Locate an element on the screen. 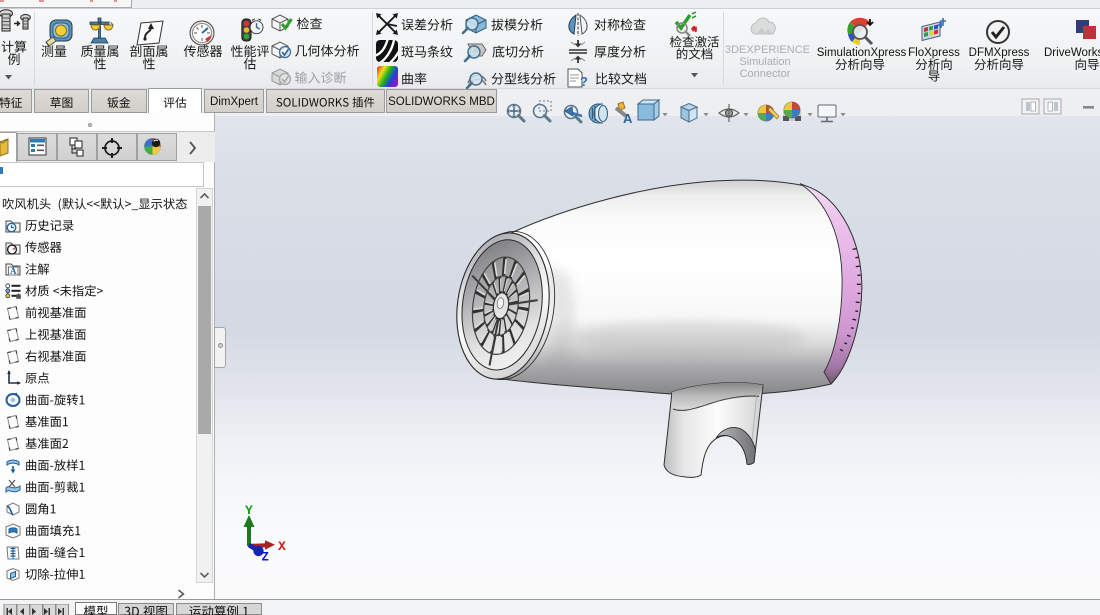 The width and height of the screenshot is (1100, 615). svg-text: Z is located at coordinates (266, 558).